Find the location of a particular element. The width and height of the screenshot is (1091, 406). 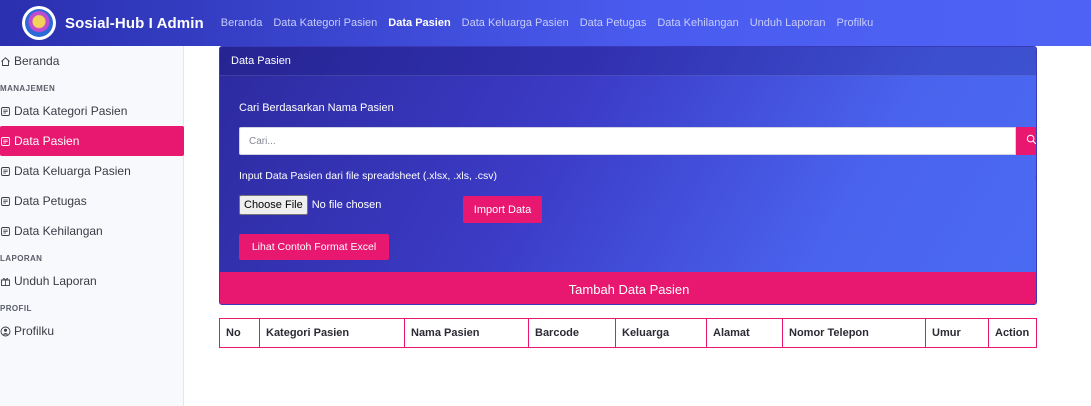

brand: Sosial-Hub I Admin is located at coordinates (113, 23).